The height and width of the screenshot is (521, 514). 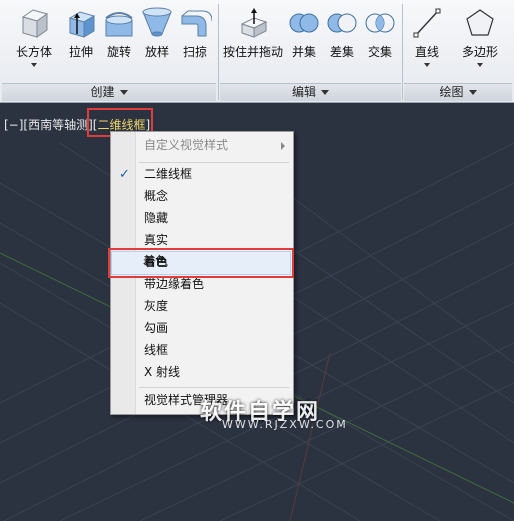 What do you see at coordinates (427, 23) in the screenshot?
I see `line-icon` at bounding box center [427, 23].